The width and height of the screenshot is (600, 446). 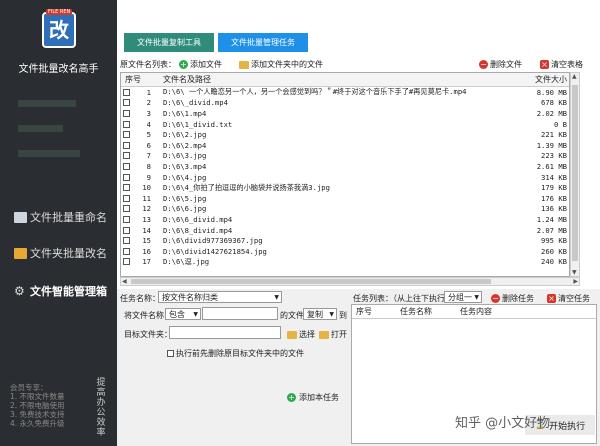 I want to click on scroll-down-icon: ▼, so click(x=574, y=272).